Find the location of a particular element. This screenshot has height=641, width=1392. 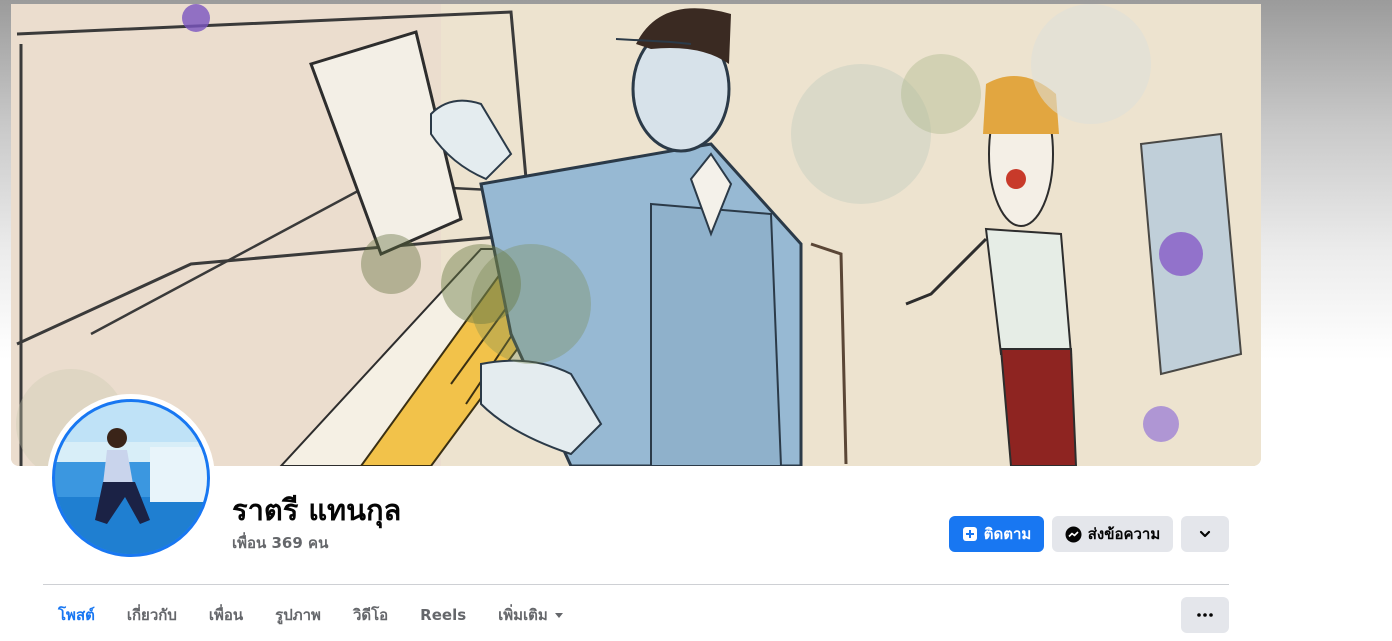

tab-videos: วิดีโอ is located at coordinates (370, 615).